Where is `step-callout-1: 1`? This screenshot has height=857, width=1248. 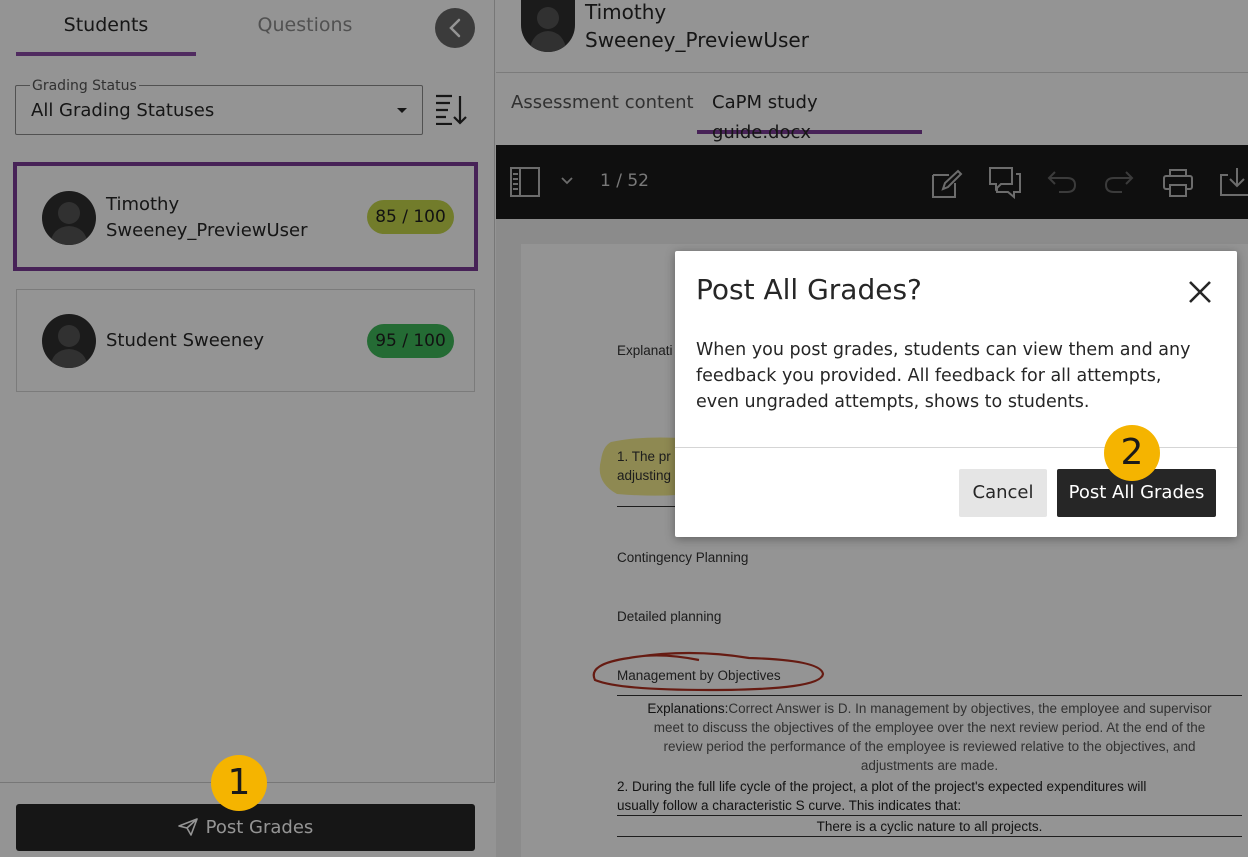 step-callout-1: 1 is located at coordinates (239, 783).